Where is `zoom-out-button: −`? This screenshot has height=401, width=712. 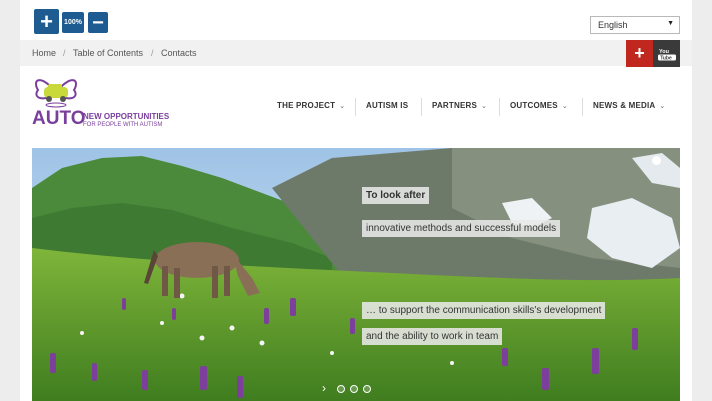 zoom-out-button: − is located at coordinates (98, 22).